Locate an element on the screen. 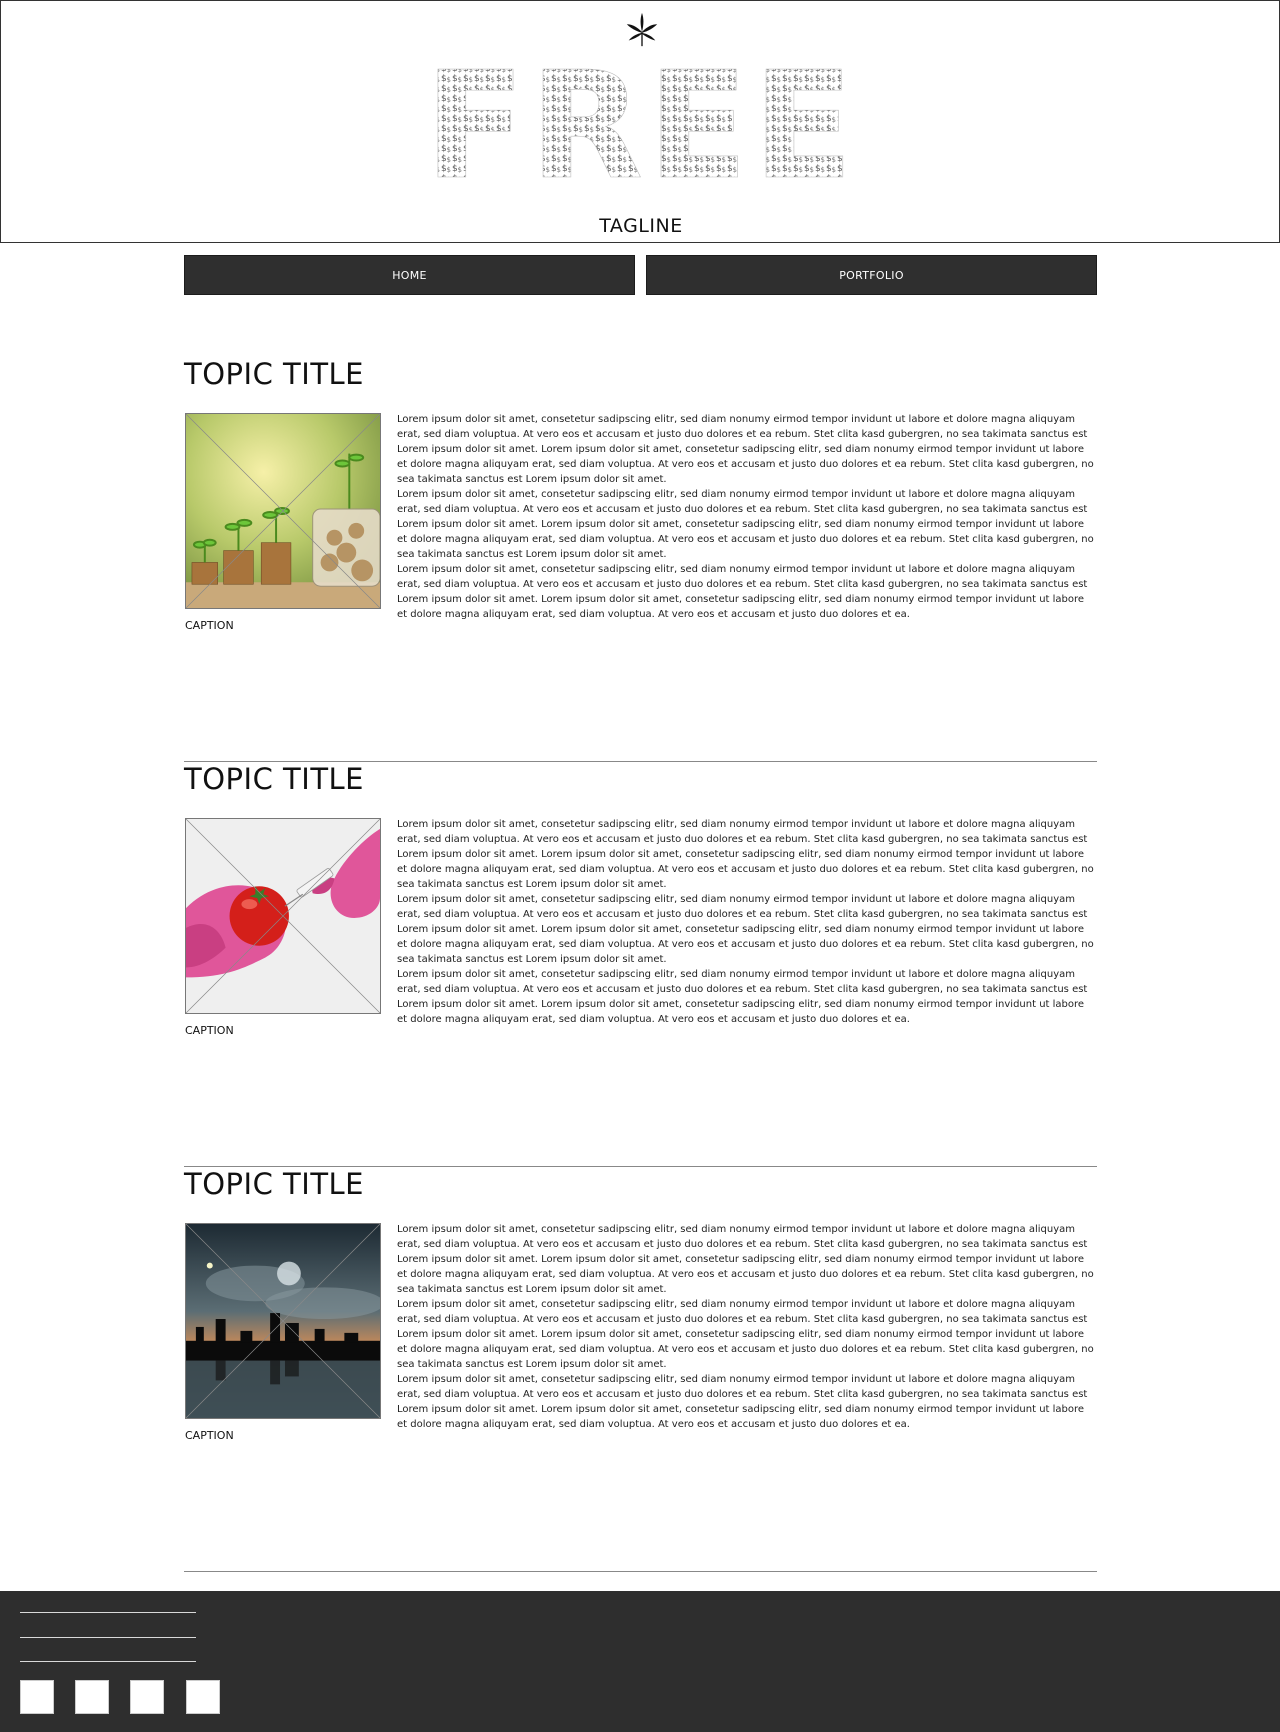 The width and height of the screenshot is (1280, 1732). site-header: $ $ FREE TAGLINE is located at coordinates (640, 121).